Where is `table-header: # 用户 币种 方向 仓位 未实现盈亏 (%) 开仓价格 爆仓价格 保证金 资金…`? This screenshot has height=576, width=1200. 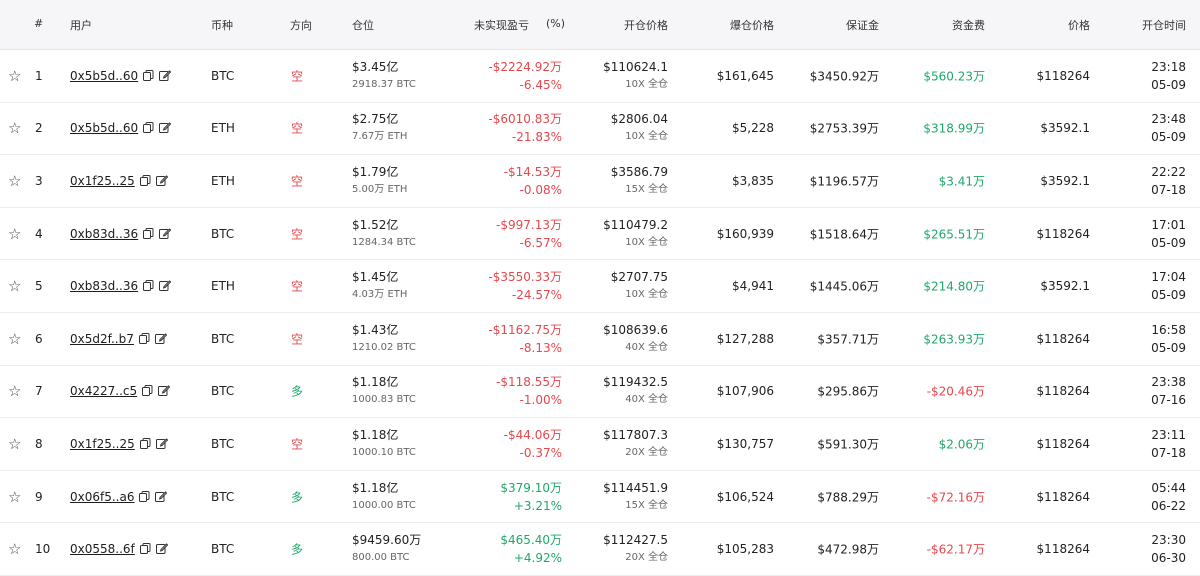
table-header: # 用户 币种 方向 仓位 未实现盈亏 (%) 开仓价格 爆仓价格 保证金 资金… is located at coordinates (600, 25).